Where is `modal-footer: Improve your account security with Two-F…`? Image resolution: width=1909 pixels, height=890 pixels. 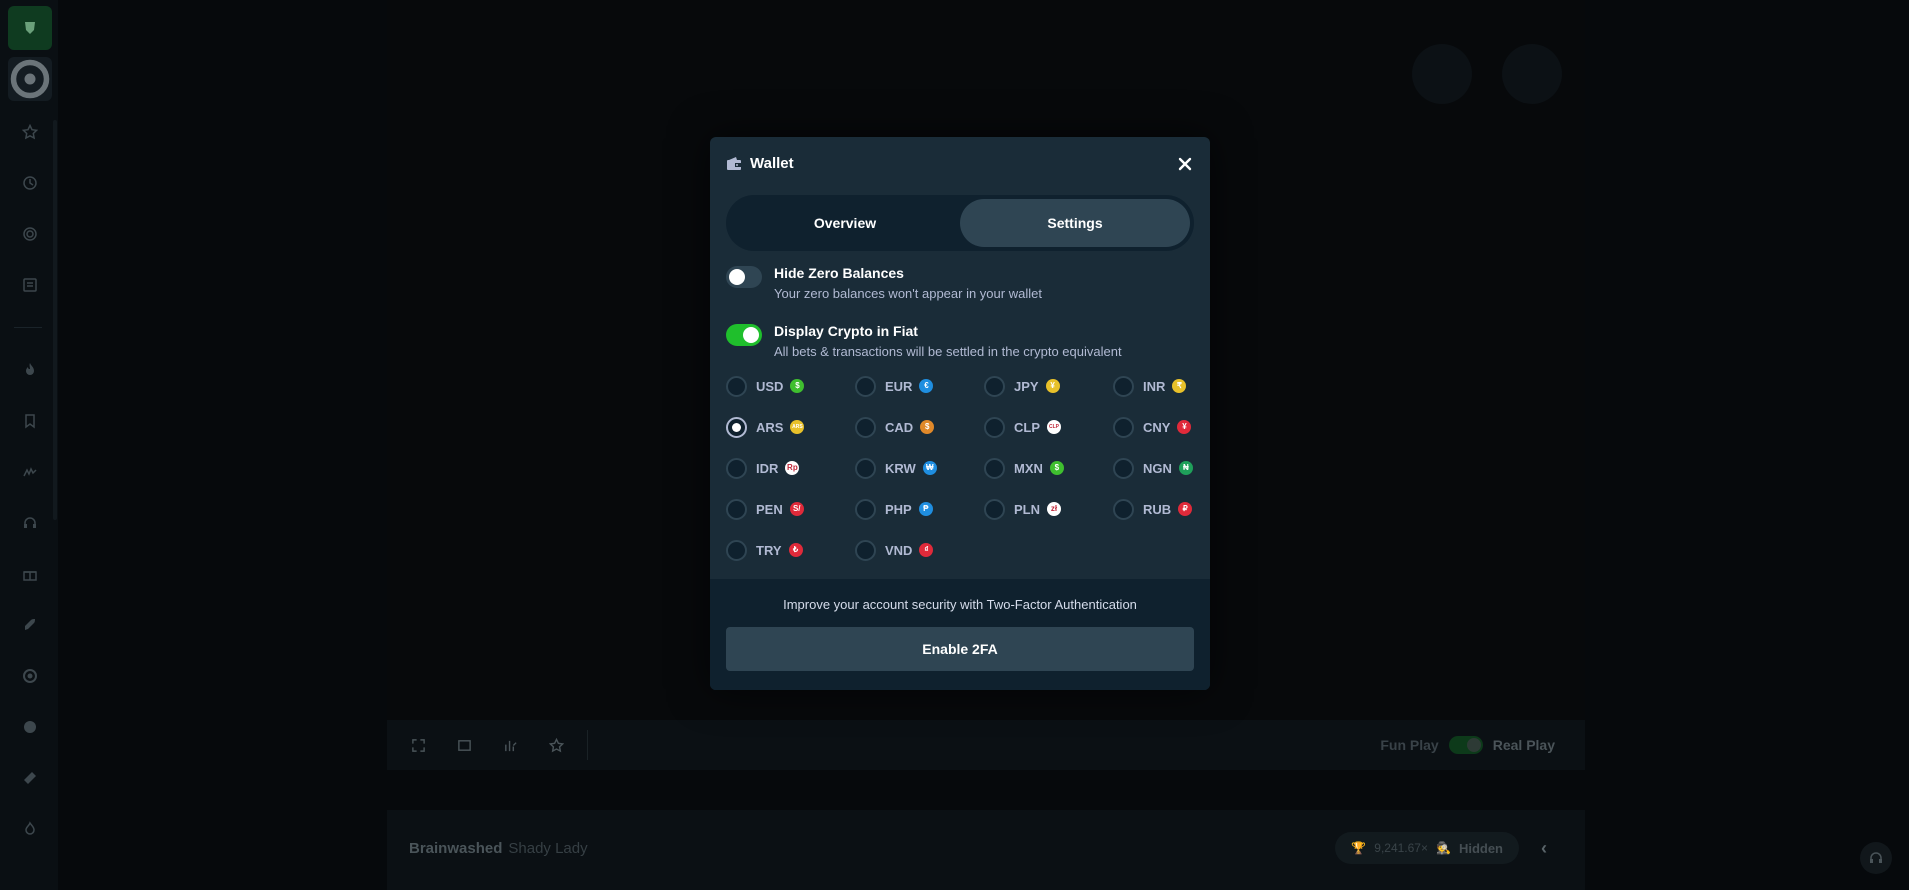 modal-footer: Improve your account security with Two-F… is located at coordinates (960, 634).